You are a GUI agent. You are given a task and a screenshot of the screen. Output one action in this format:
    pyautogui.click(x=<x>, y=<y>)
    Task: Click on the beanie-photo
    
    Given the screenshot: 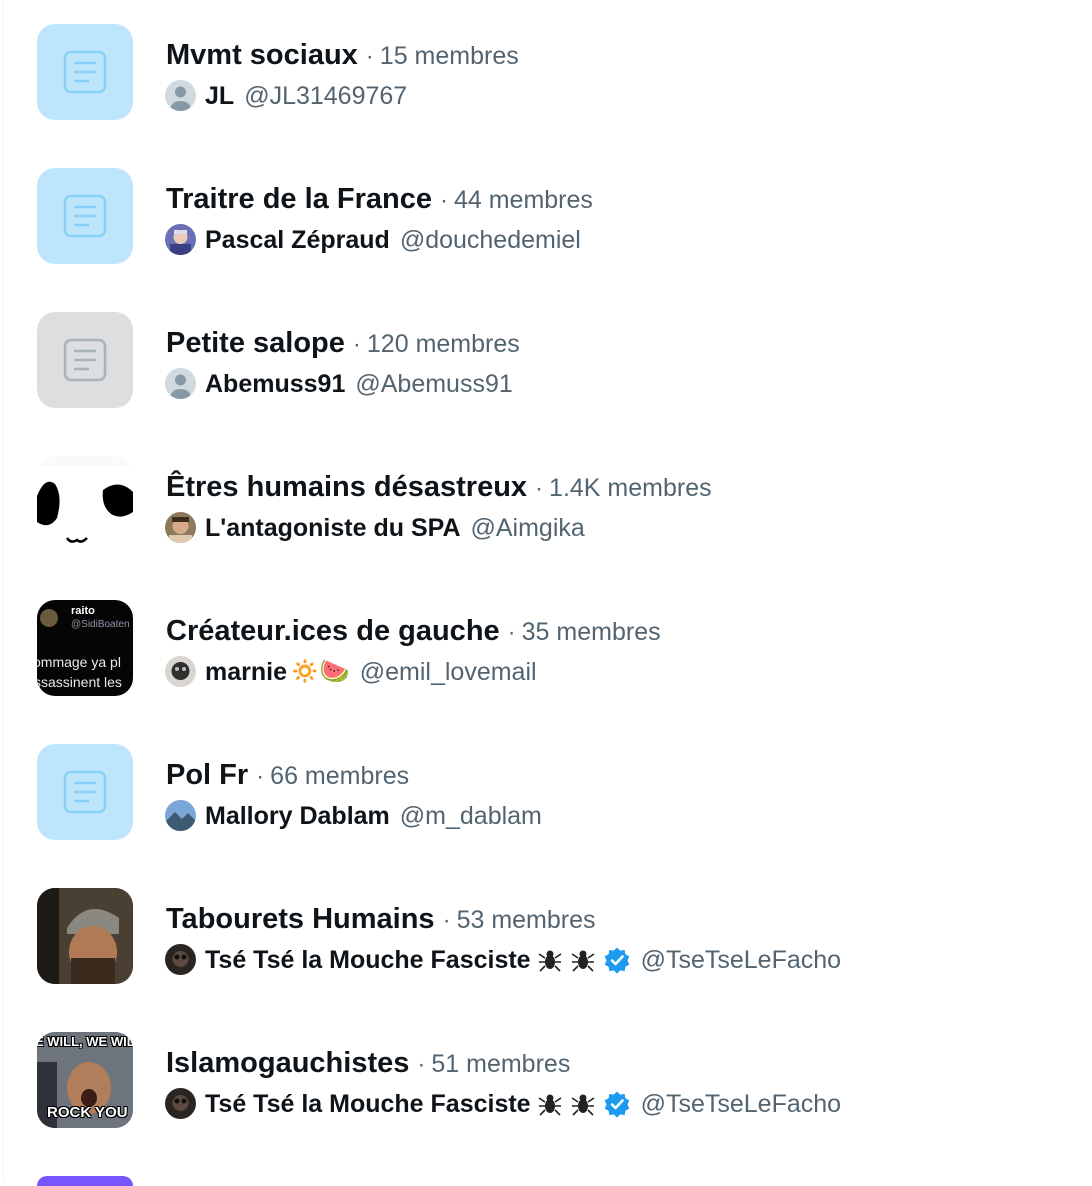 What is the action you would take?
    pyautogui.click(x=85, y=936)
    